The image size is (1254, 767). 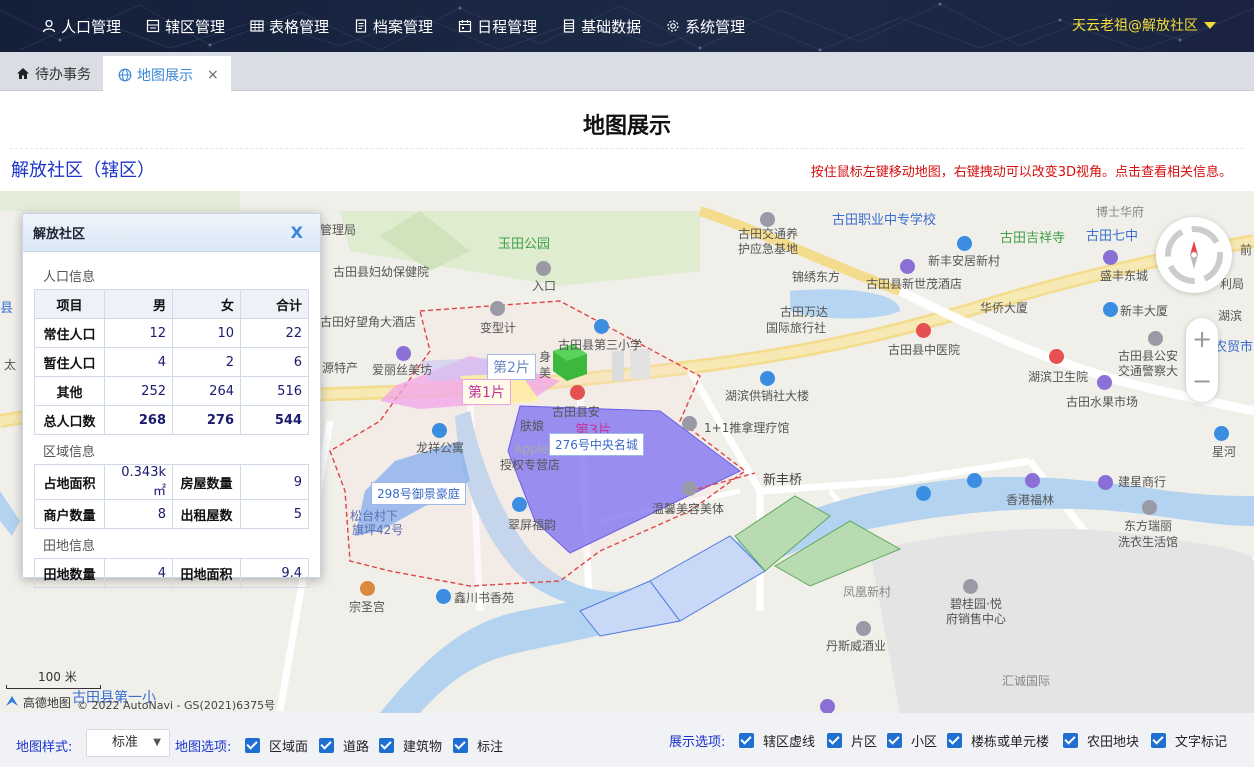 I want to click on cell: 544, so click(x=274, y=420).